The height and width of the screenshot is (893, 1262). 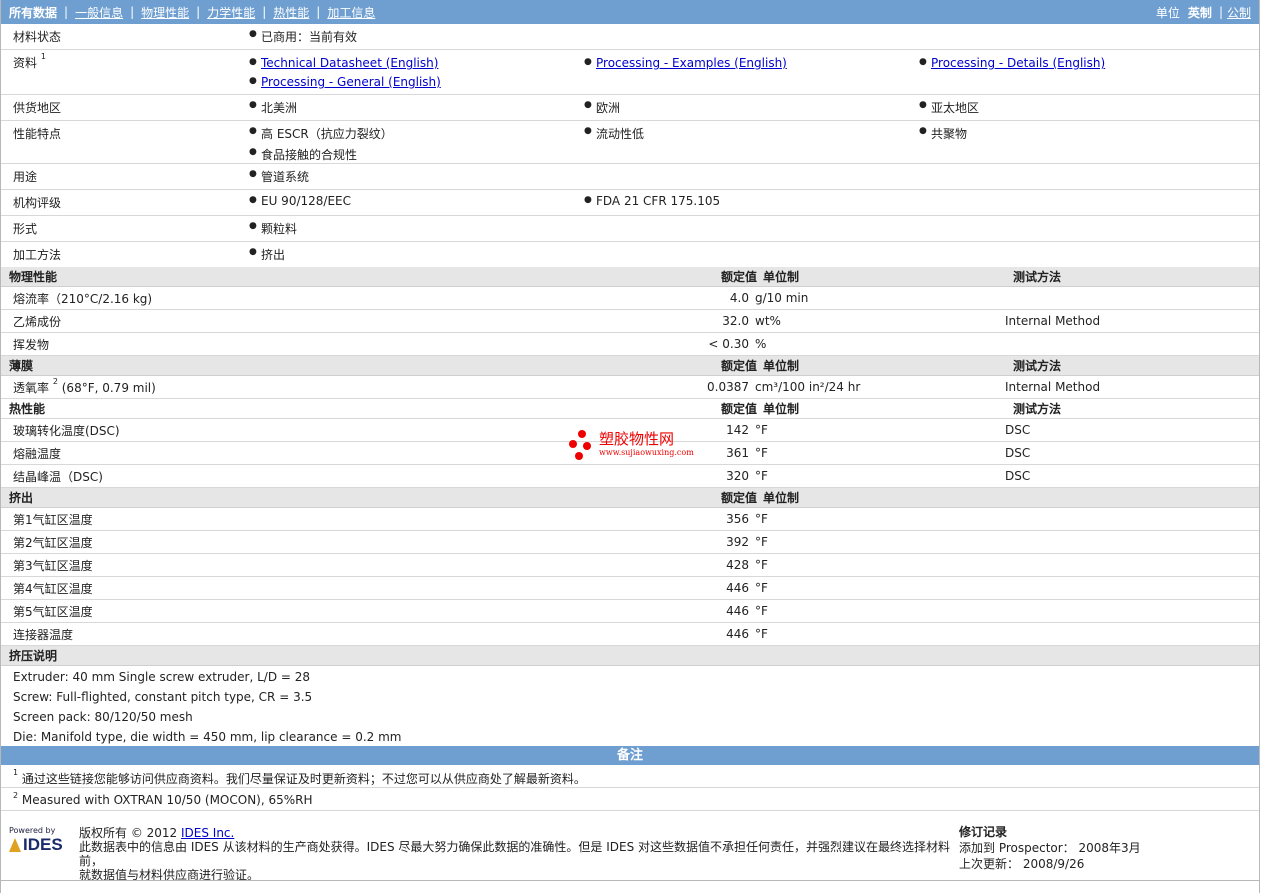 I want to click on agency-item: EU 90/128/EEC, so click(x=416, y=202).